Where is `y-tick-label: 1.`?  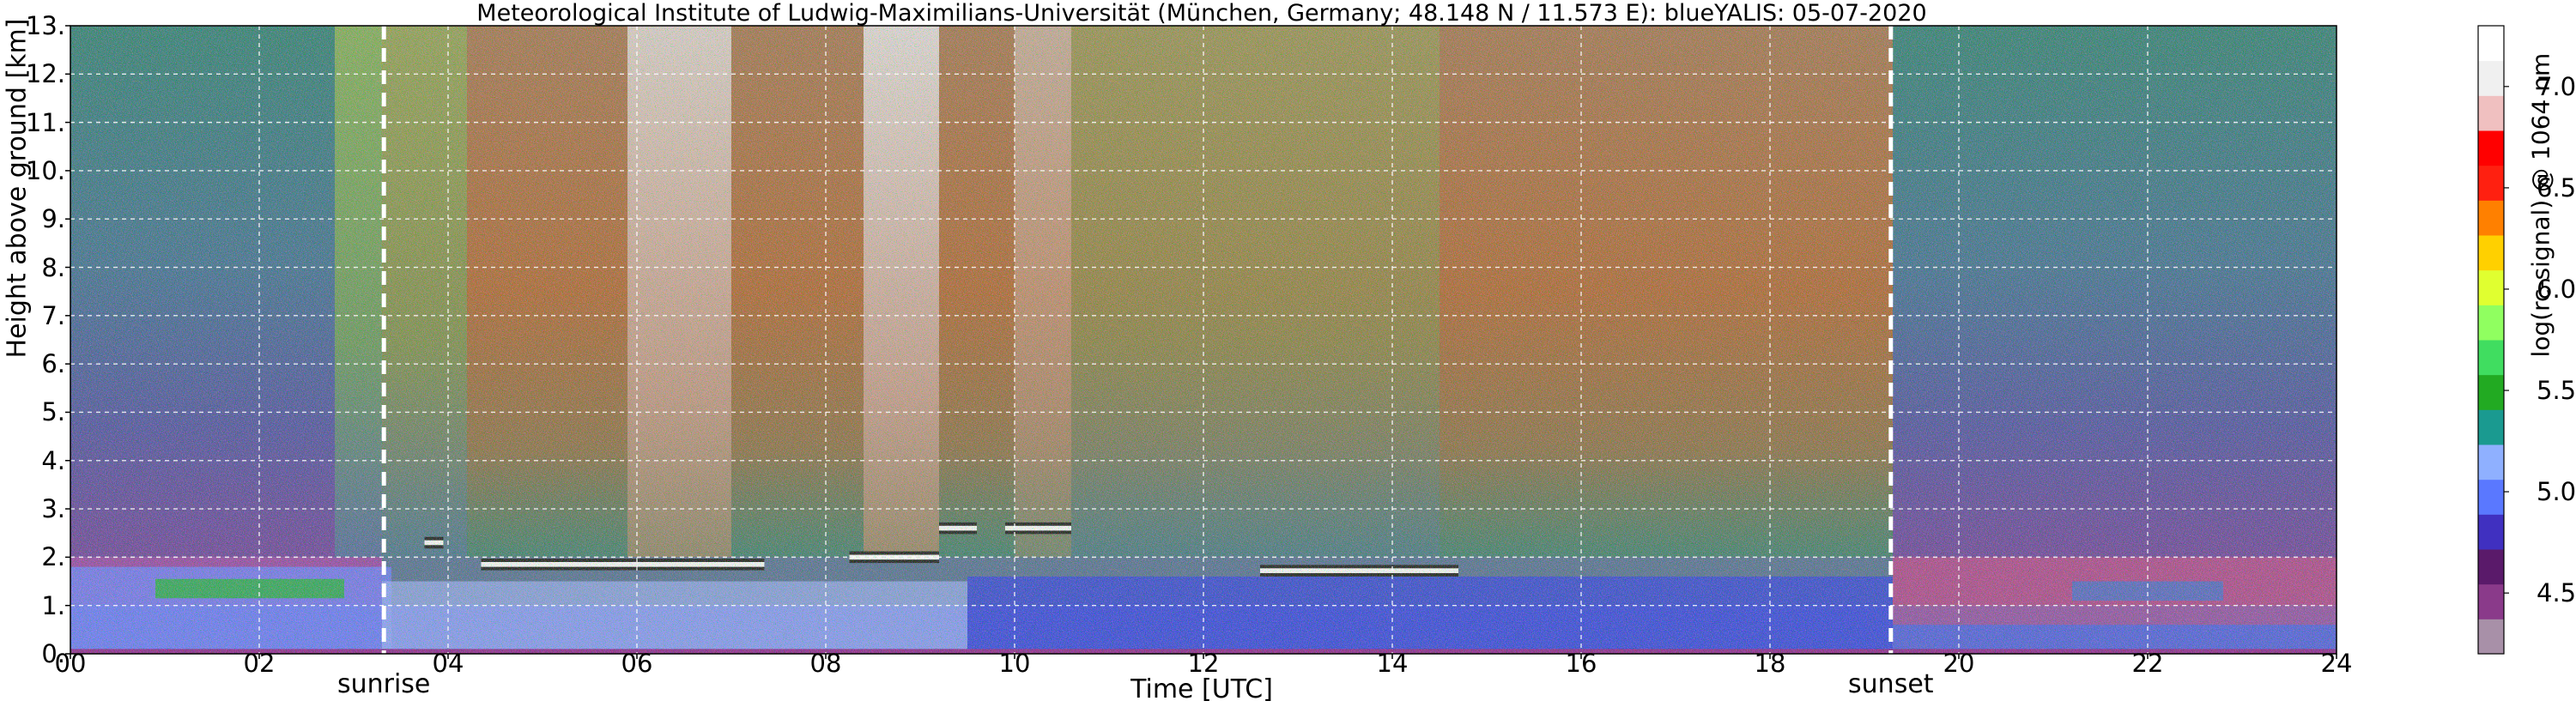
y-tick-label: 1. is located at coordinates (53, 605).